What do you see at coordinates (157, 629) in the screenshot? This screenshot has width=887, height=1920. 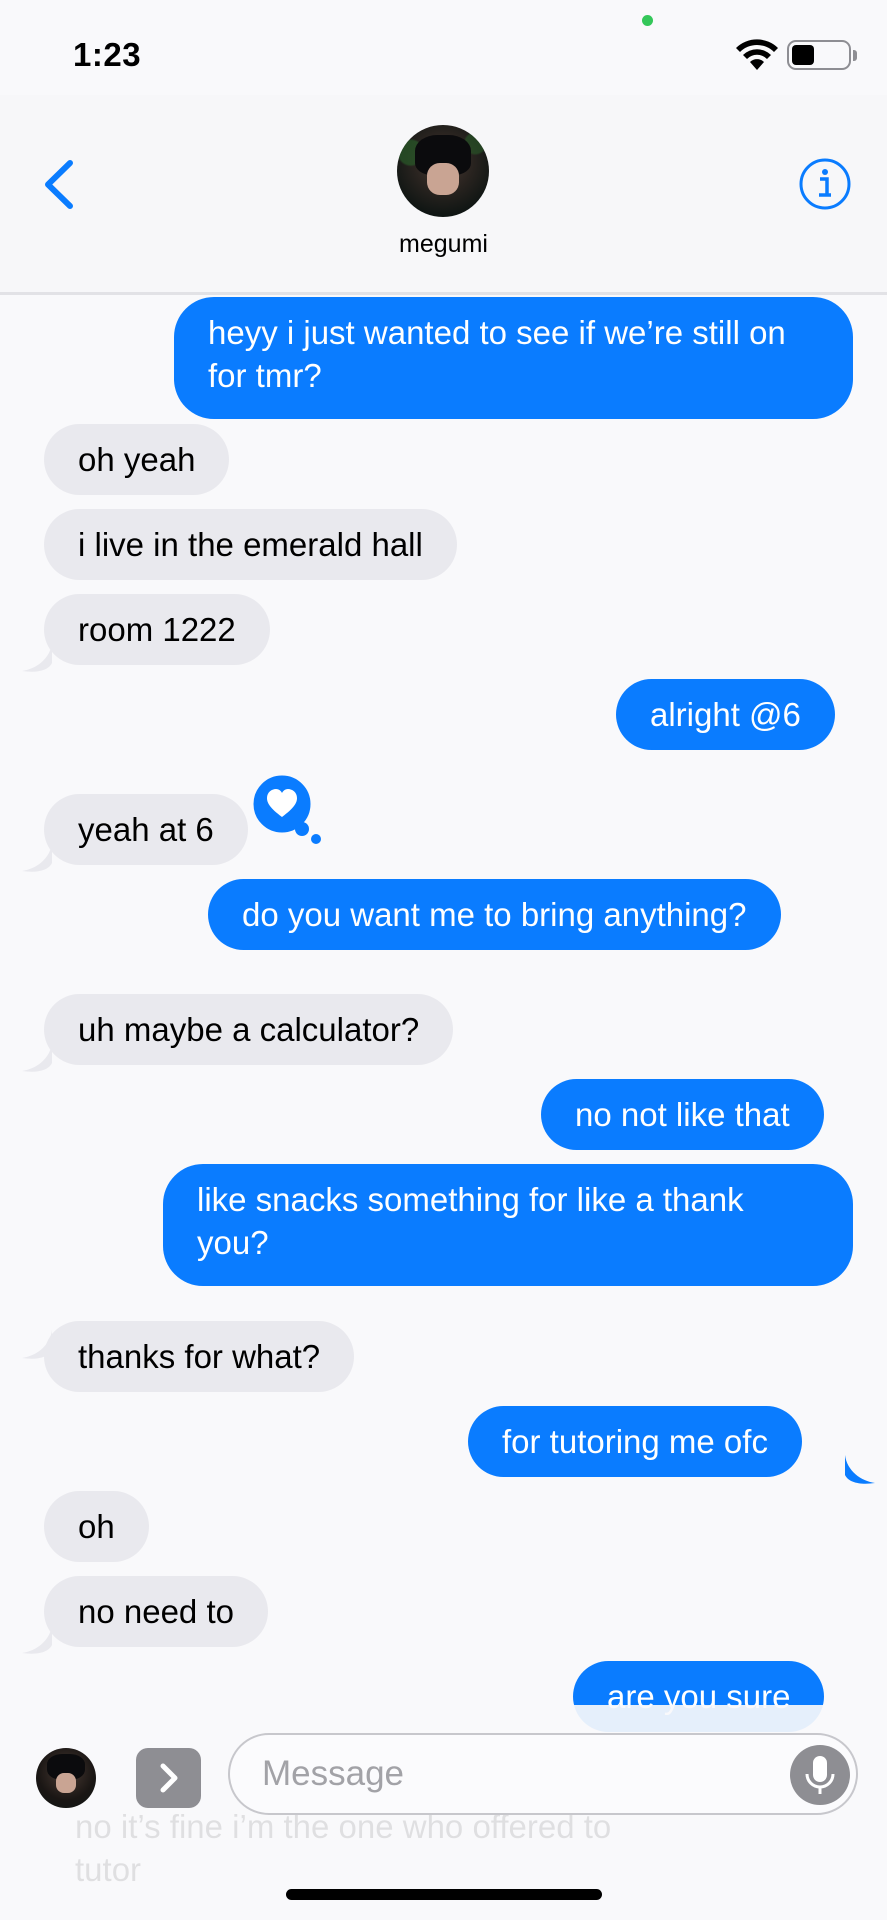 I see `message-bubble-received: room 1222` at bounding box center [157, 629].